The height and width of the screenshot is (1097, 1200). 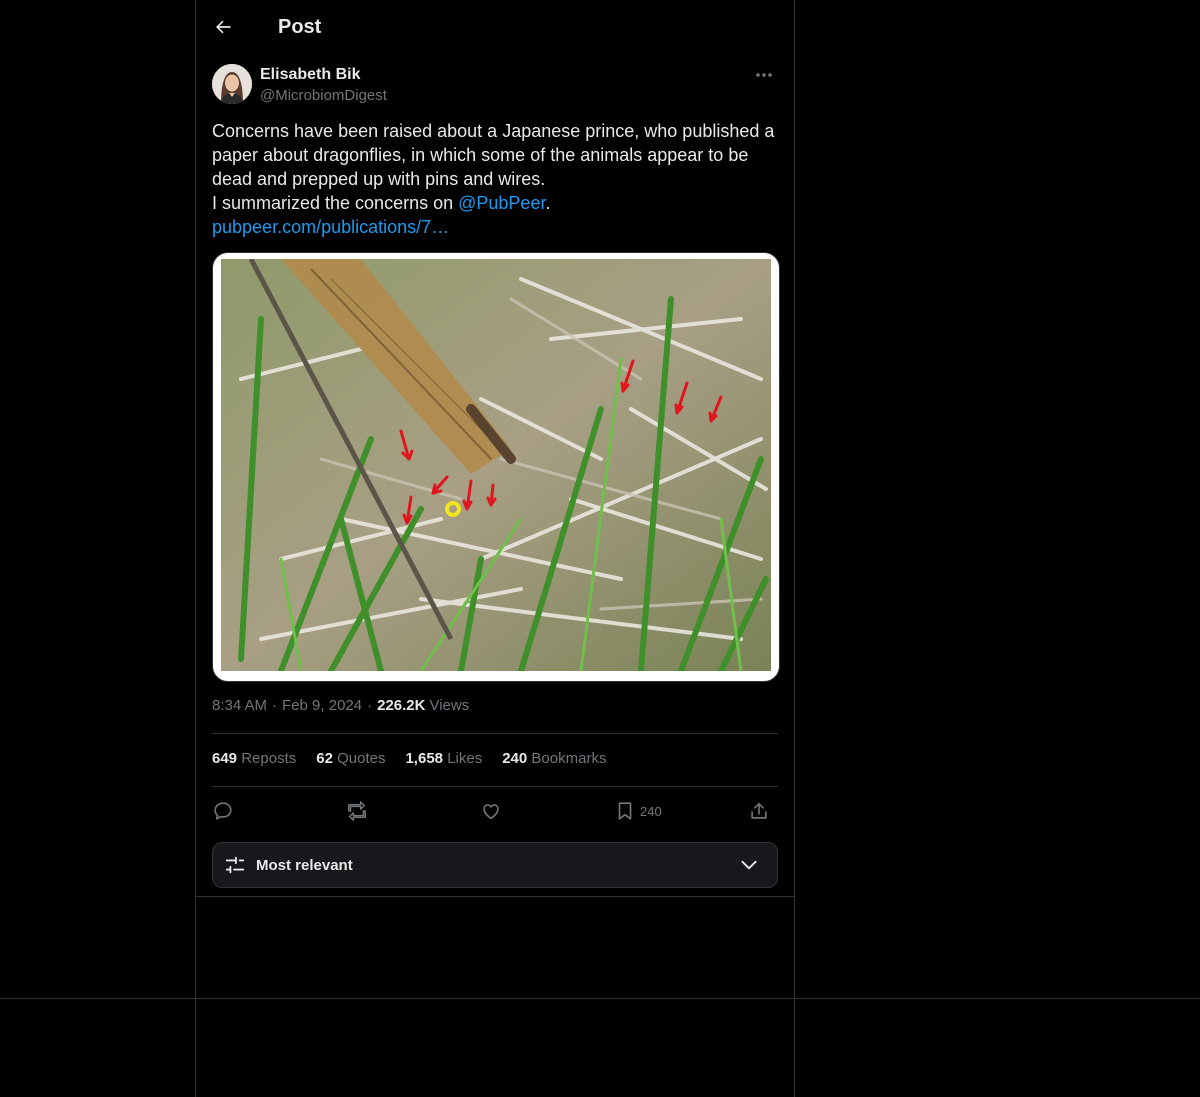 I want to click on reposts-stat: 649 Reposts, so click(x=254, y=758).